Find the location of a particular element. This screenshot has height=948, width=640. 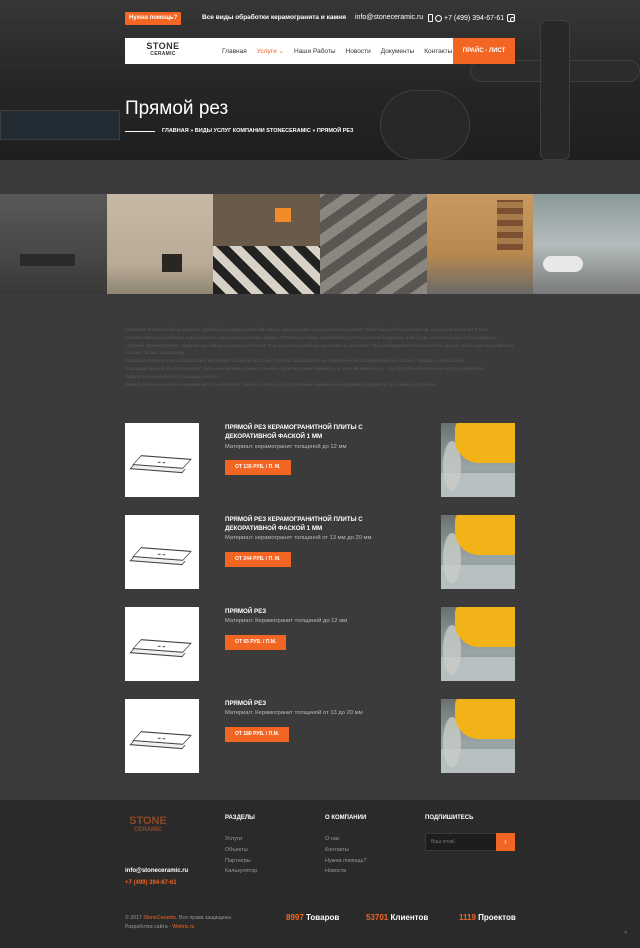

help-button: Нужна помощь? is located at coordinates (153, 18).